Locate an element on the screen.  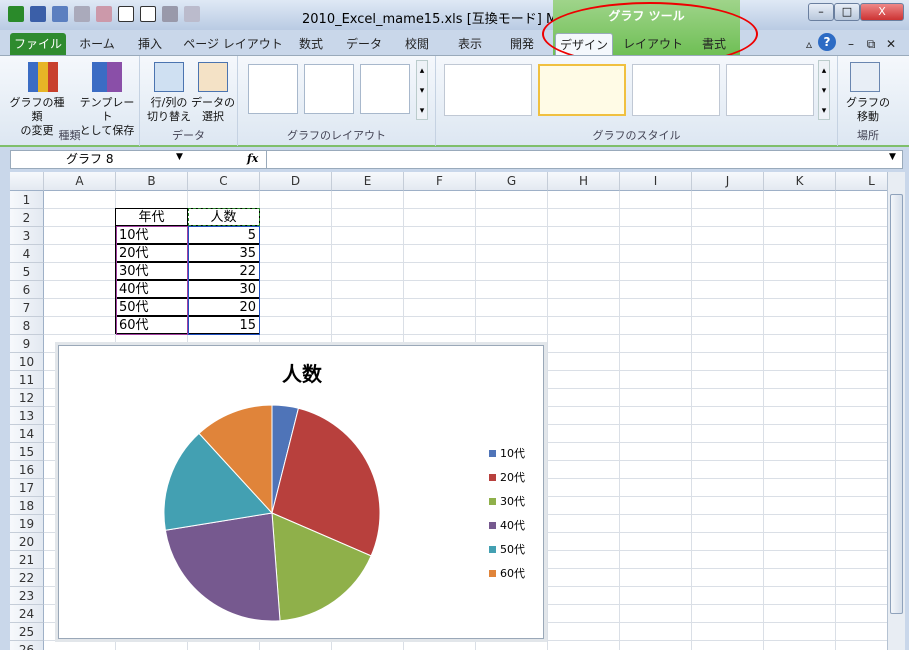
row-header-5: 5 is located at coordinates (27, 272).